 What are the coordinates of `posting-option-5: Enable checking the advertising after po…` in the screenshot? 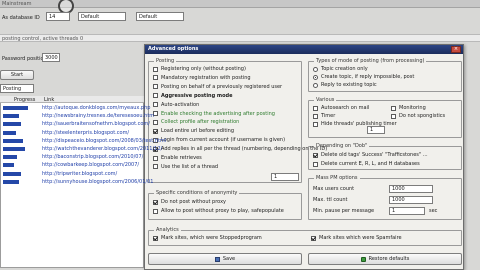 It's located at (214, 114).